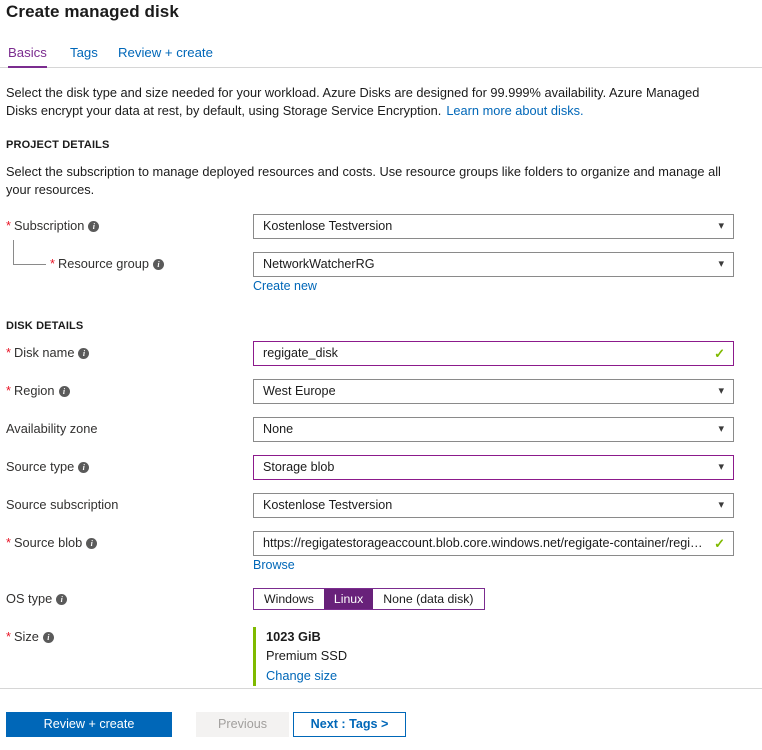  What do you see at coordinates (285, 286) in the screenshot?
I see `create-new-resource-group-link: Create new` at bounding box center [285, 286].